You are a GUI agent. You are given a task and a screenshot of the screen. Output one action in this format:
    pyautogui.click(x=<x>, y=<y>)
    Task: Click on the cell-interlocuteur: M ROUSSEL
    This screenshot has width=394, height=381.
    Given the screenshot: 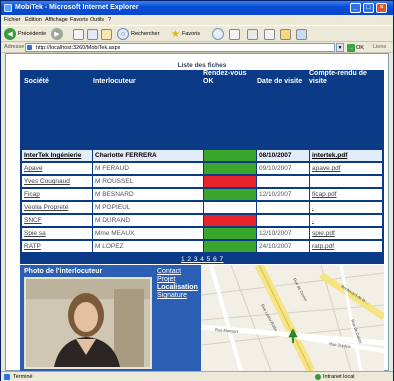 What is the action you would take?
    pyautogui.click(x=148, y=181)
    